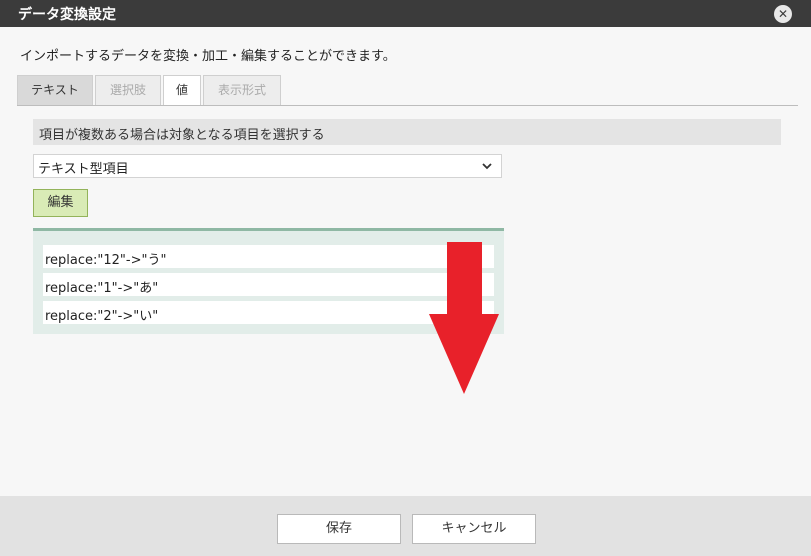  Describe the element at coordinates (128, 90) in the screenshot. I see `tab-choices: 選択肢` at that location.